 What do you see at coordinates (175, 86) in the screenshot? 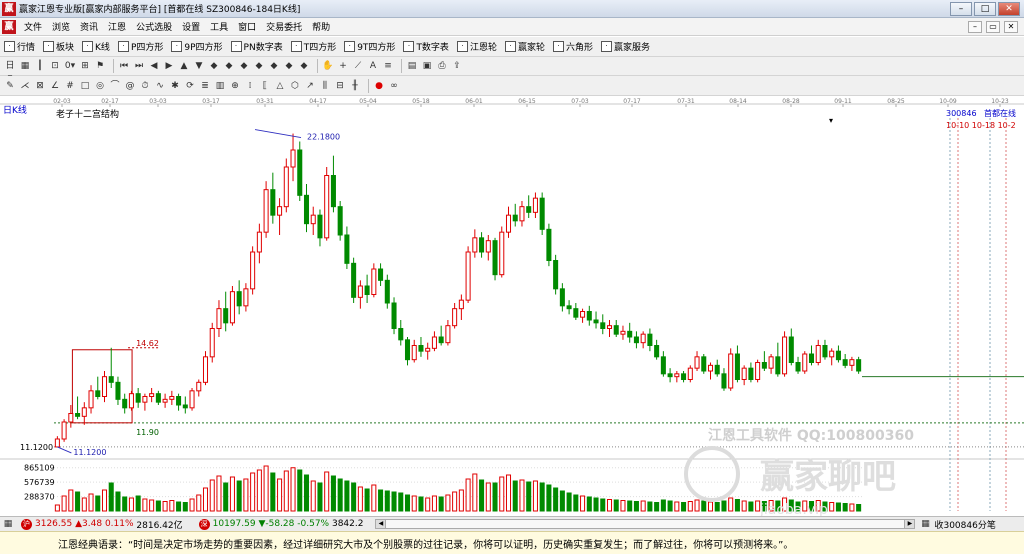
I see `gann-star-icon: ✱` at bounding box center [175, 86].